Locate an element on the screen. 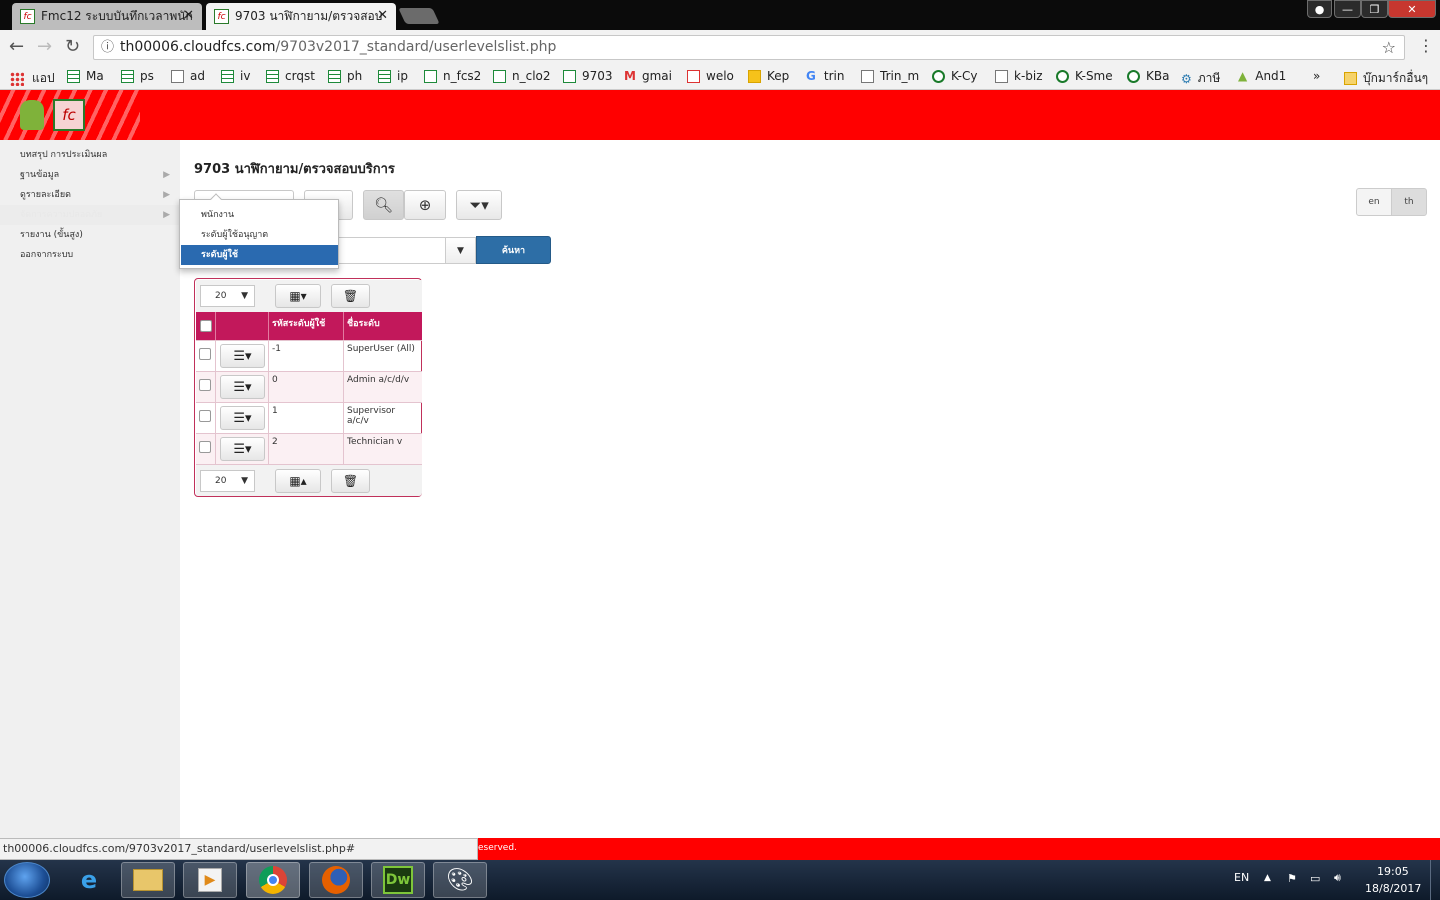  search-type-dropdown: ▼ is located at coordinates (460, 250).